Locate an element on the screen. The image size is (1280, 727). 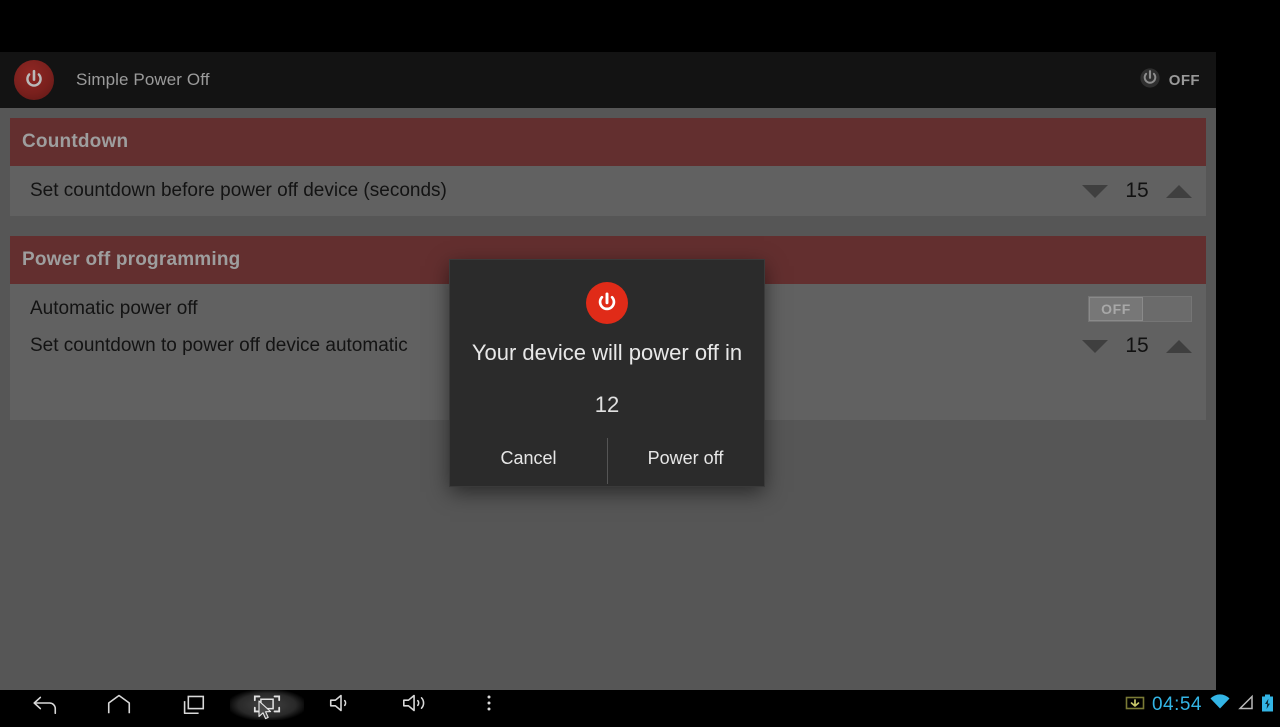
appbar-toggle-label: OFF is located at coordinates (1184, 80).